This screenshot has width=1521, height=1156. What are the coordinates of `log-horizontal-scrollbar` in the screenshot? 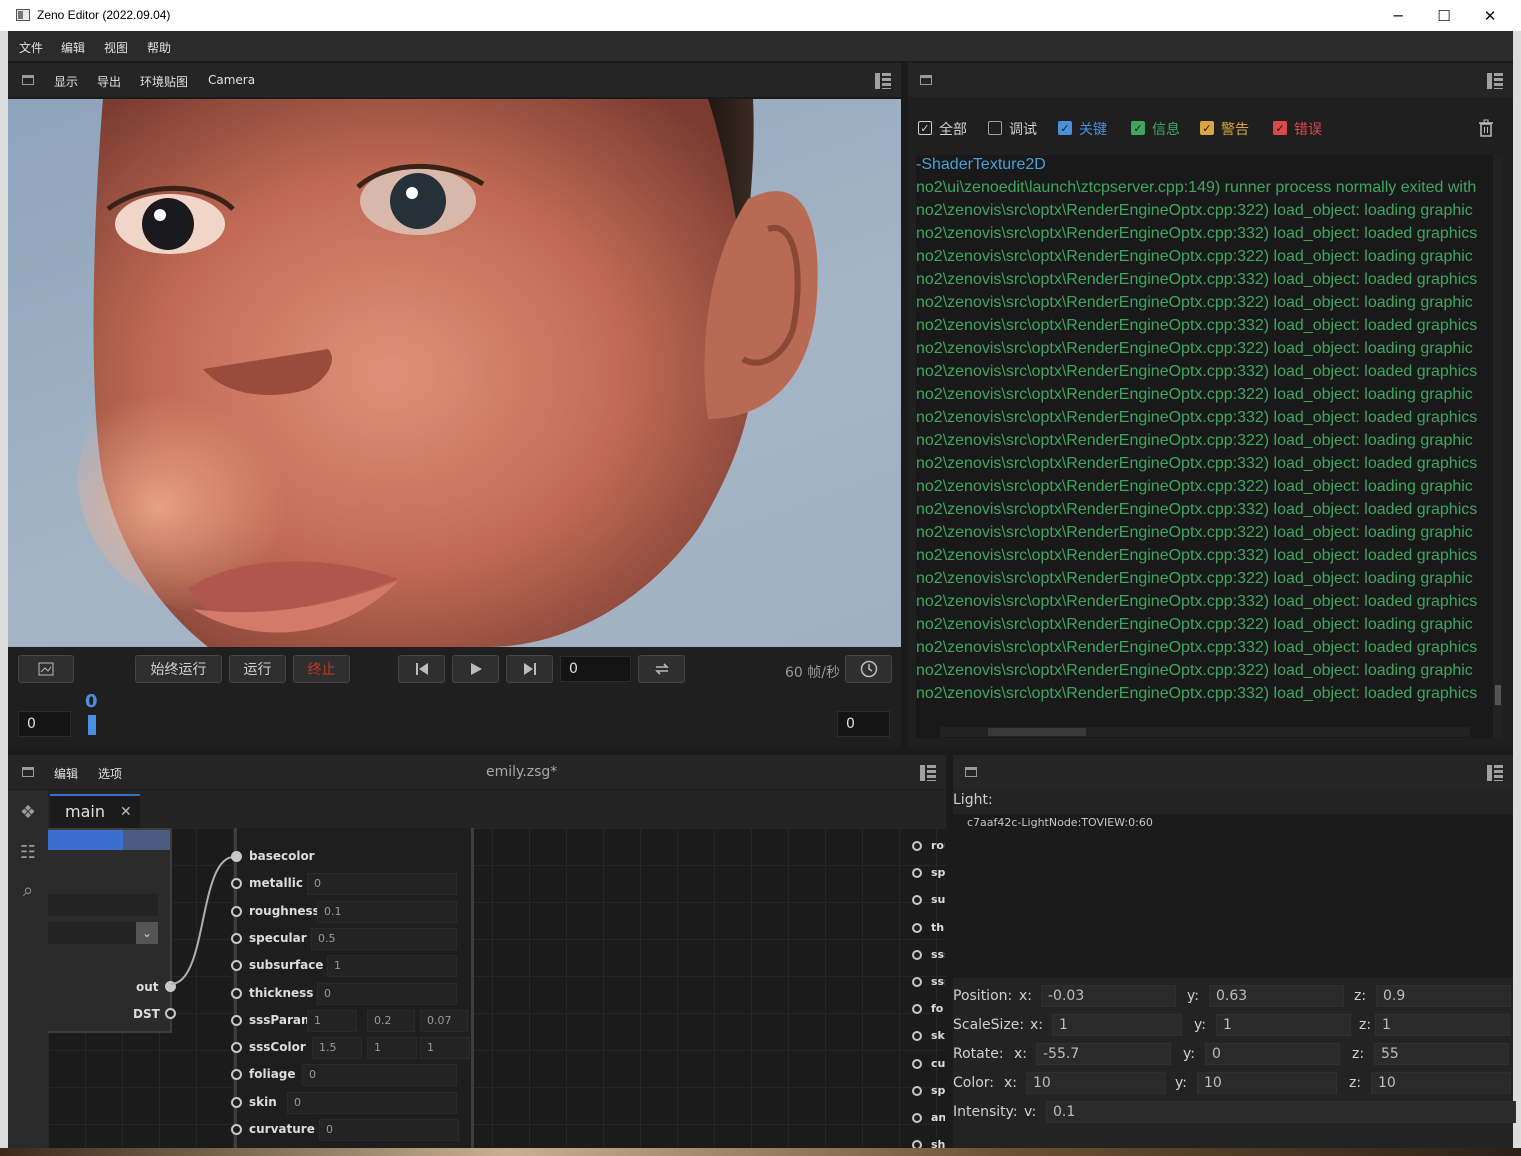 It's located at (1205, 732).